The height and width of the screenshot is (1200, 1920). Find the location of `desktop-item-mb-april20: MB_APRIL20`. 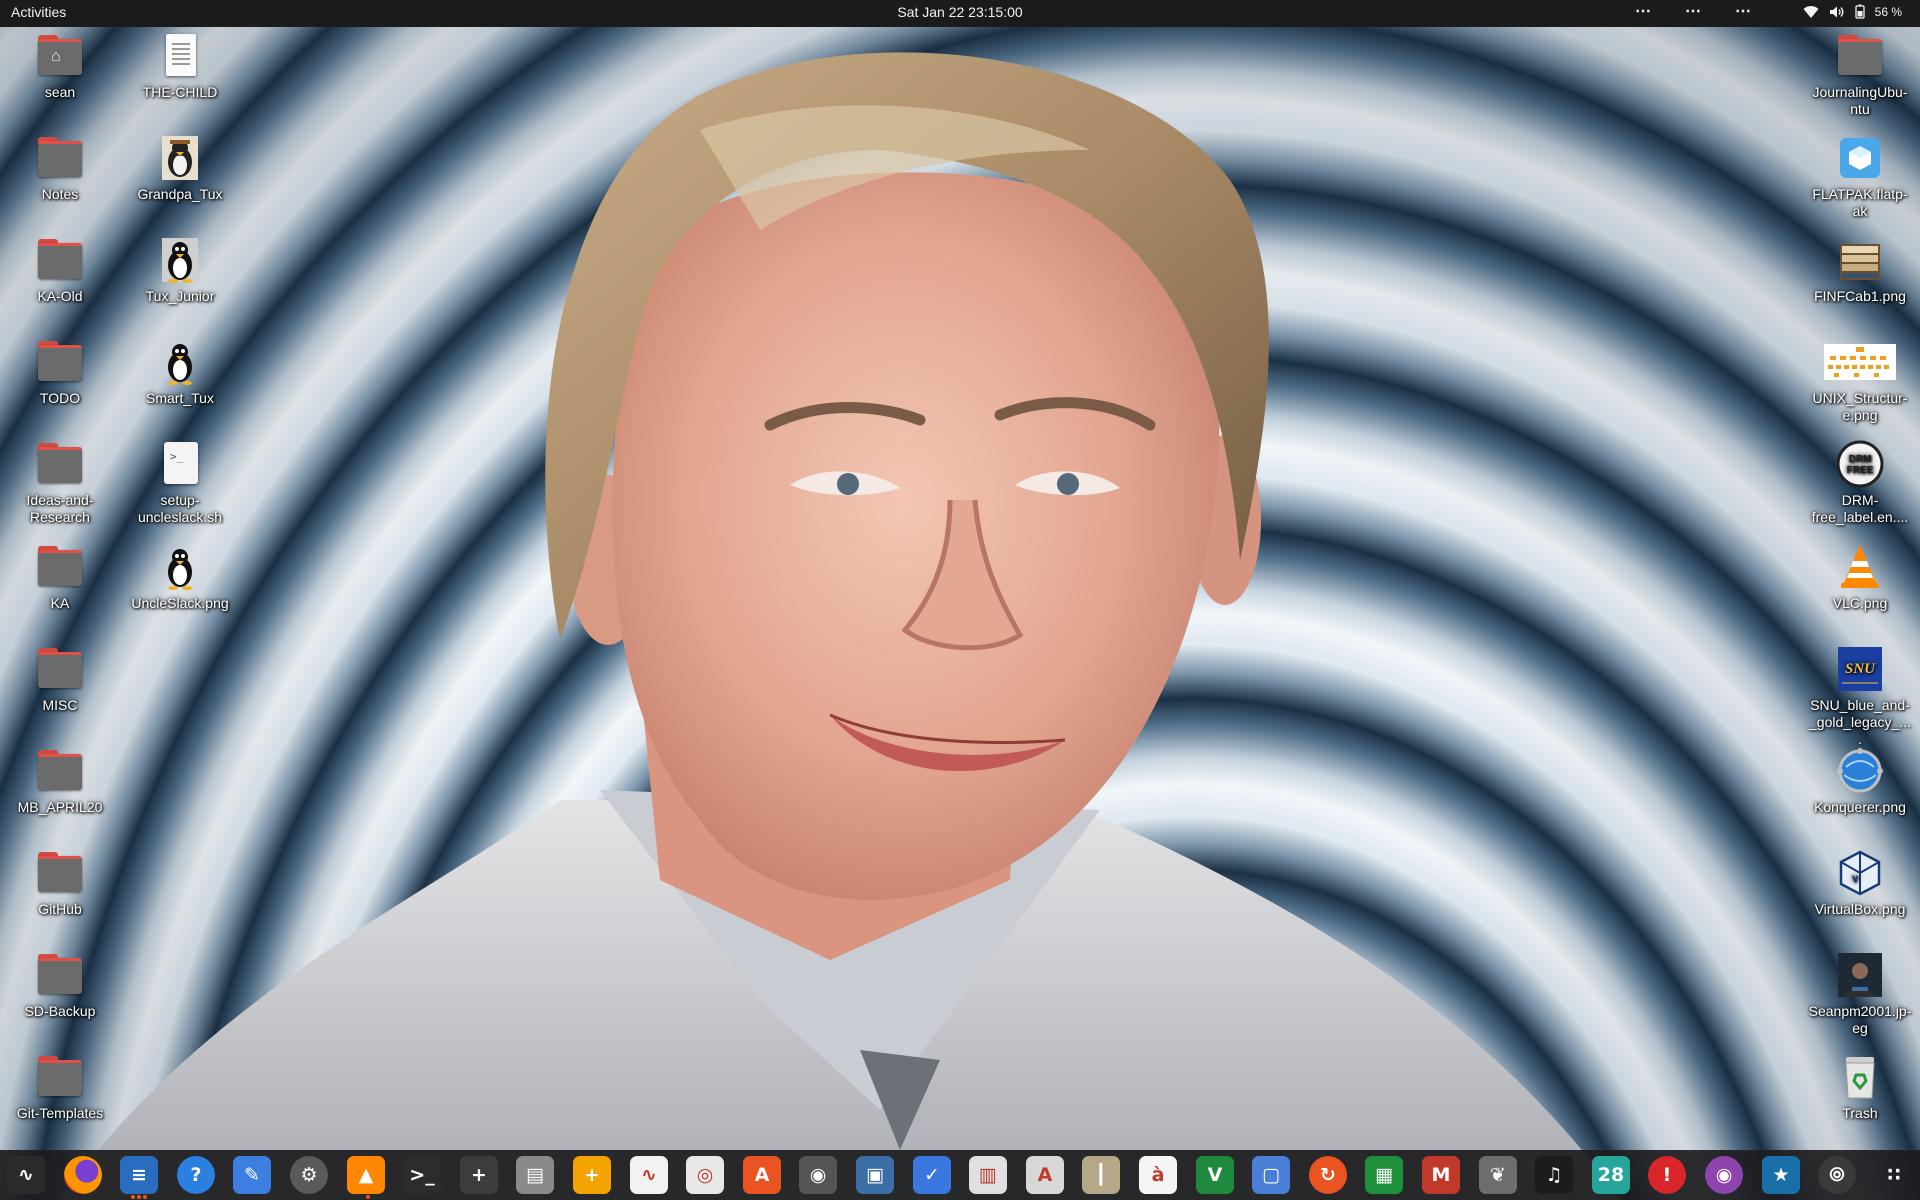

desktop-item-mb-april20: MB_APRIL20 is located at coordinates (60, 781).